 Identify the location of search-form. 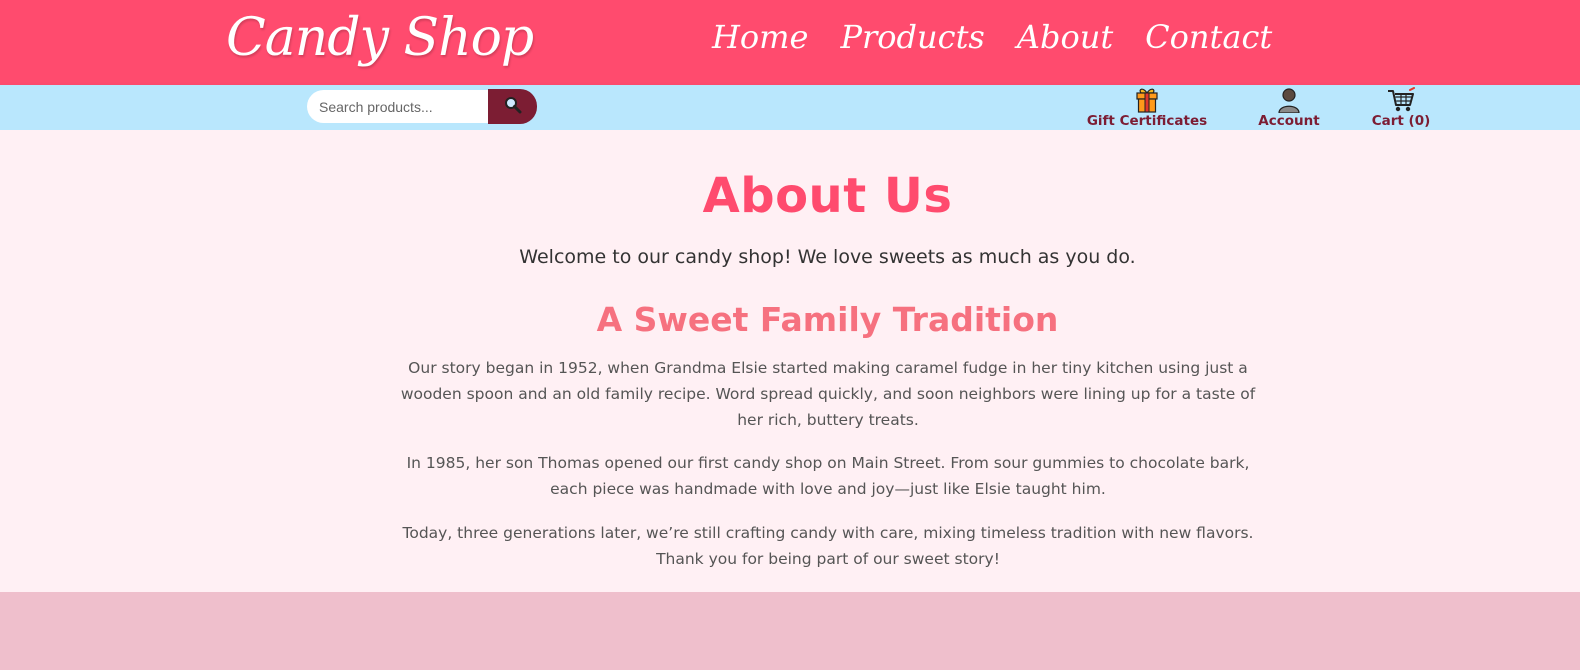
(422, 106).